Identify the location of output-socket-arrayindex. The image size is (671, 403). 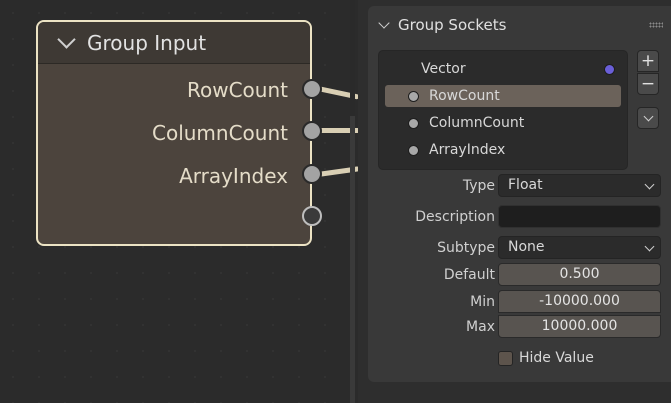
(312, 174).